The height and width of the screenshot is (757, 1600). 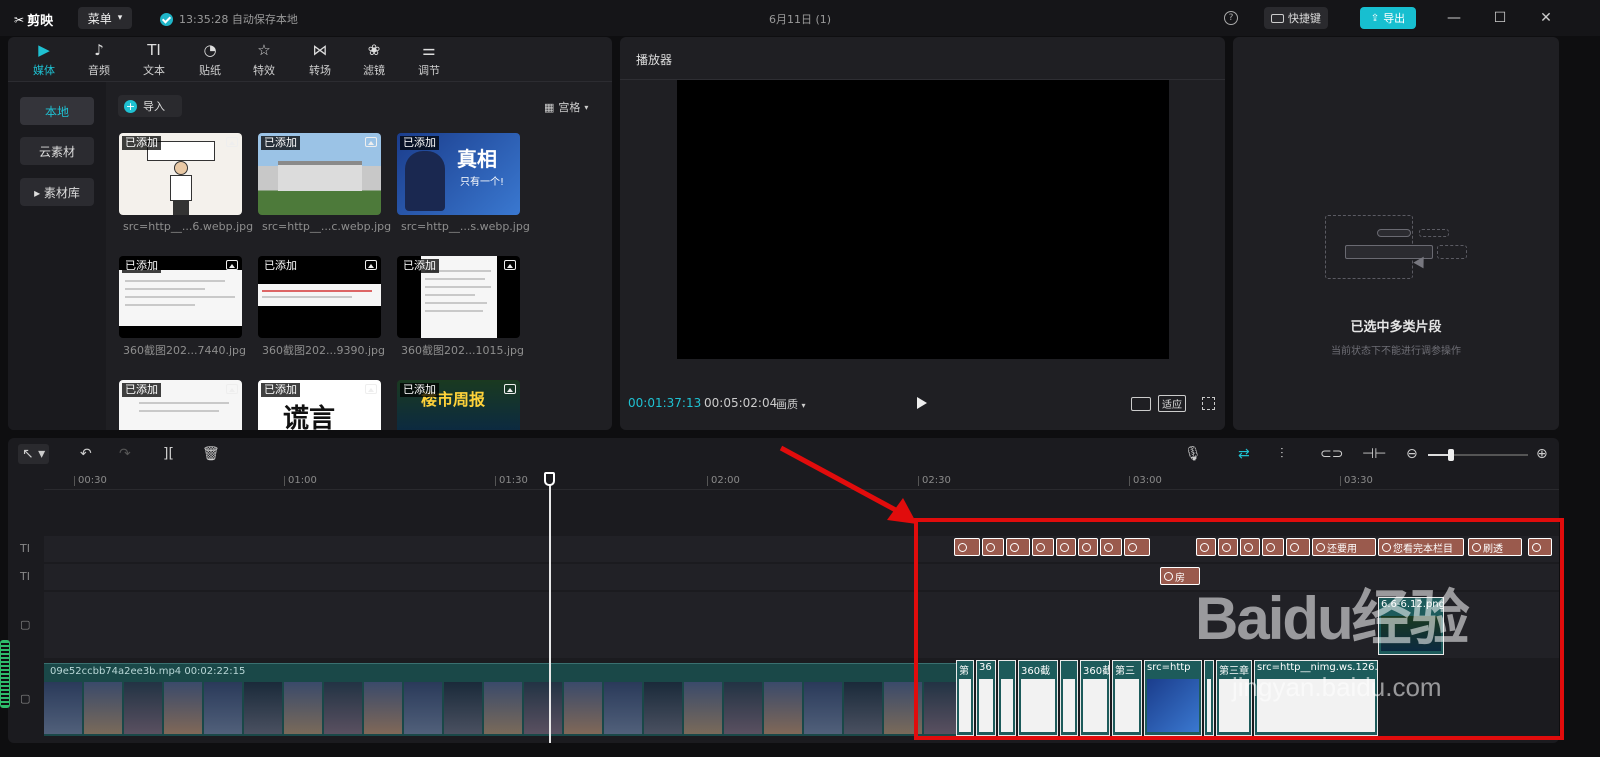 What do you see at coordinates (264, 60) in the screenshot?
I see `tab-effects: ☆ 特效` at bounding box center [264, 60].